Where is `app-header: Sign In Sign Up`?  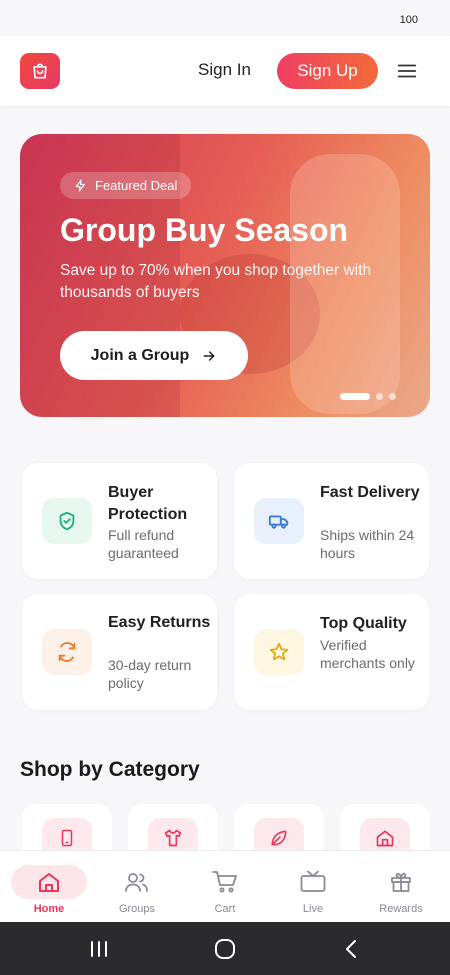 app-header: Sign In Sign Up is located at coordinates (225, 71).